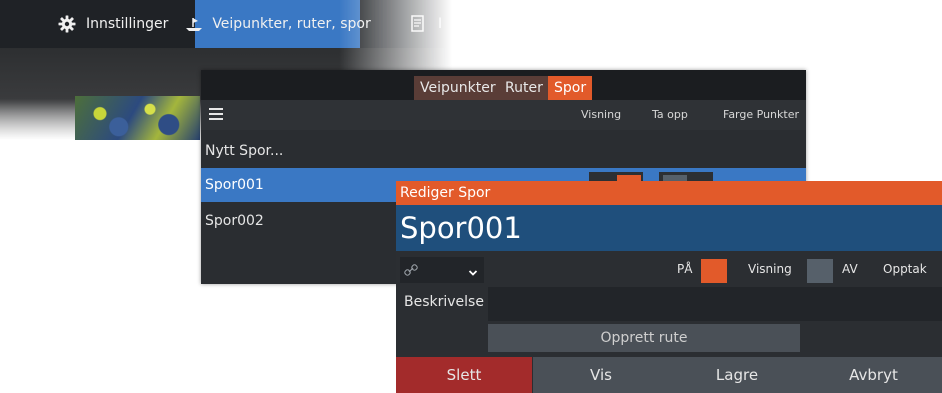  What do you see at coordinates (473, 272) in the screenshot?
I see `chevron-down-icon` at bounding box center [473, 272].